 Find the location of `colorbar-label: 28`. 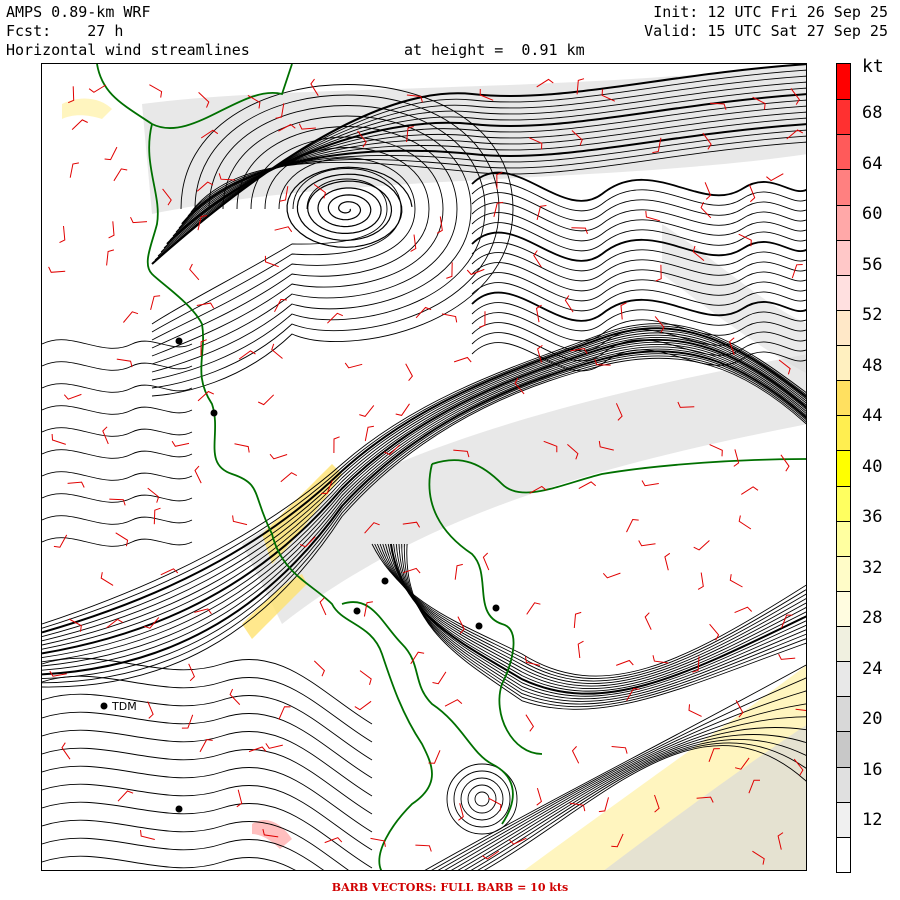

colorbar-label: 28 is located at coordinates (872, 618).